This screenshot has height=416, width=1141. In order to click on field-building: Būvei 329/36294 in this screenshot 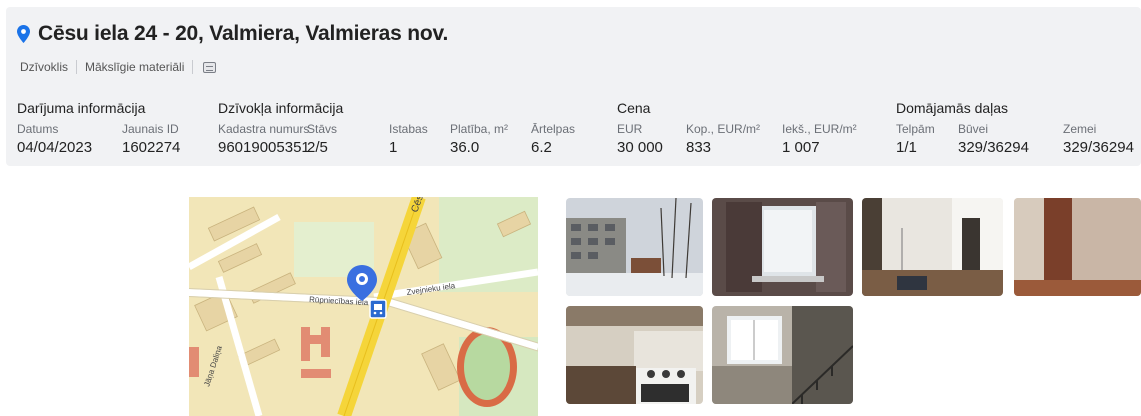, I will do `click(993, 139)`.